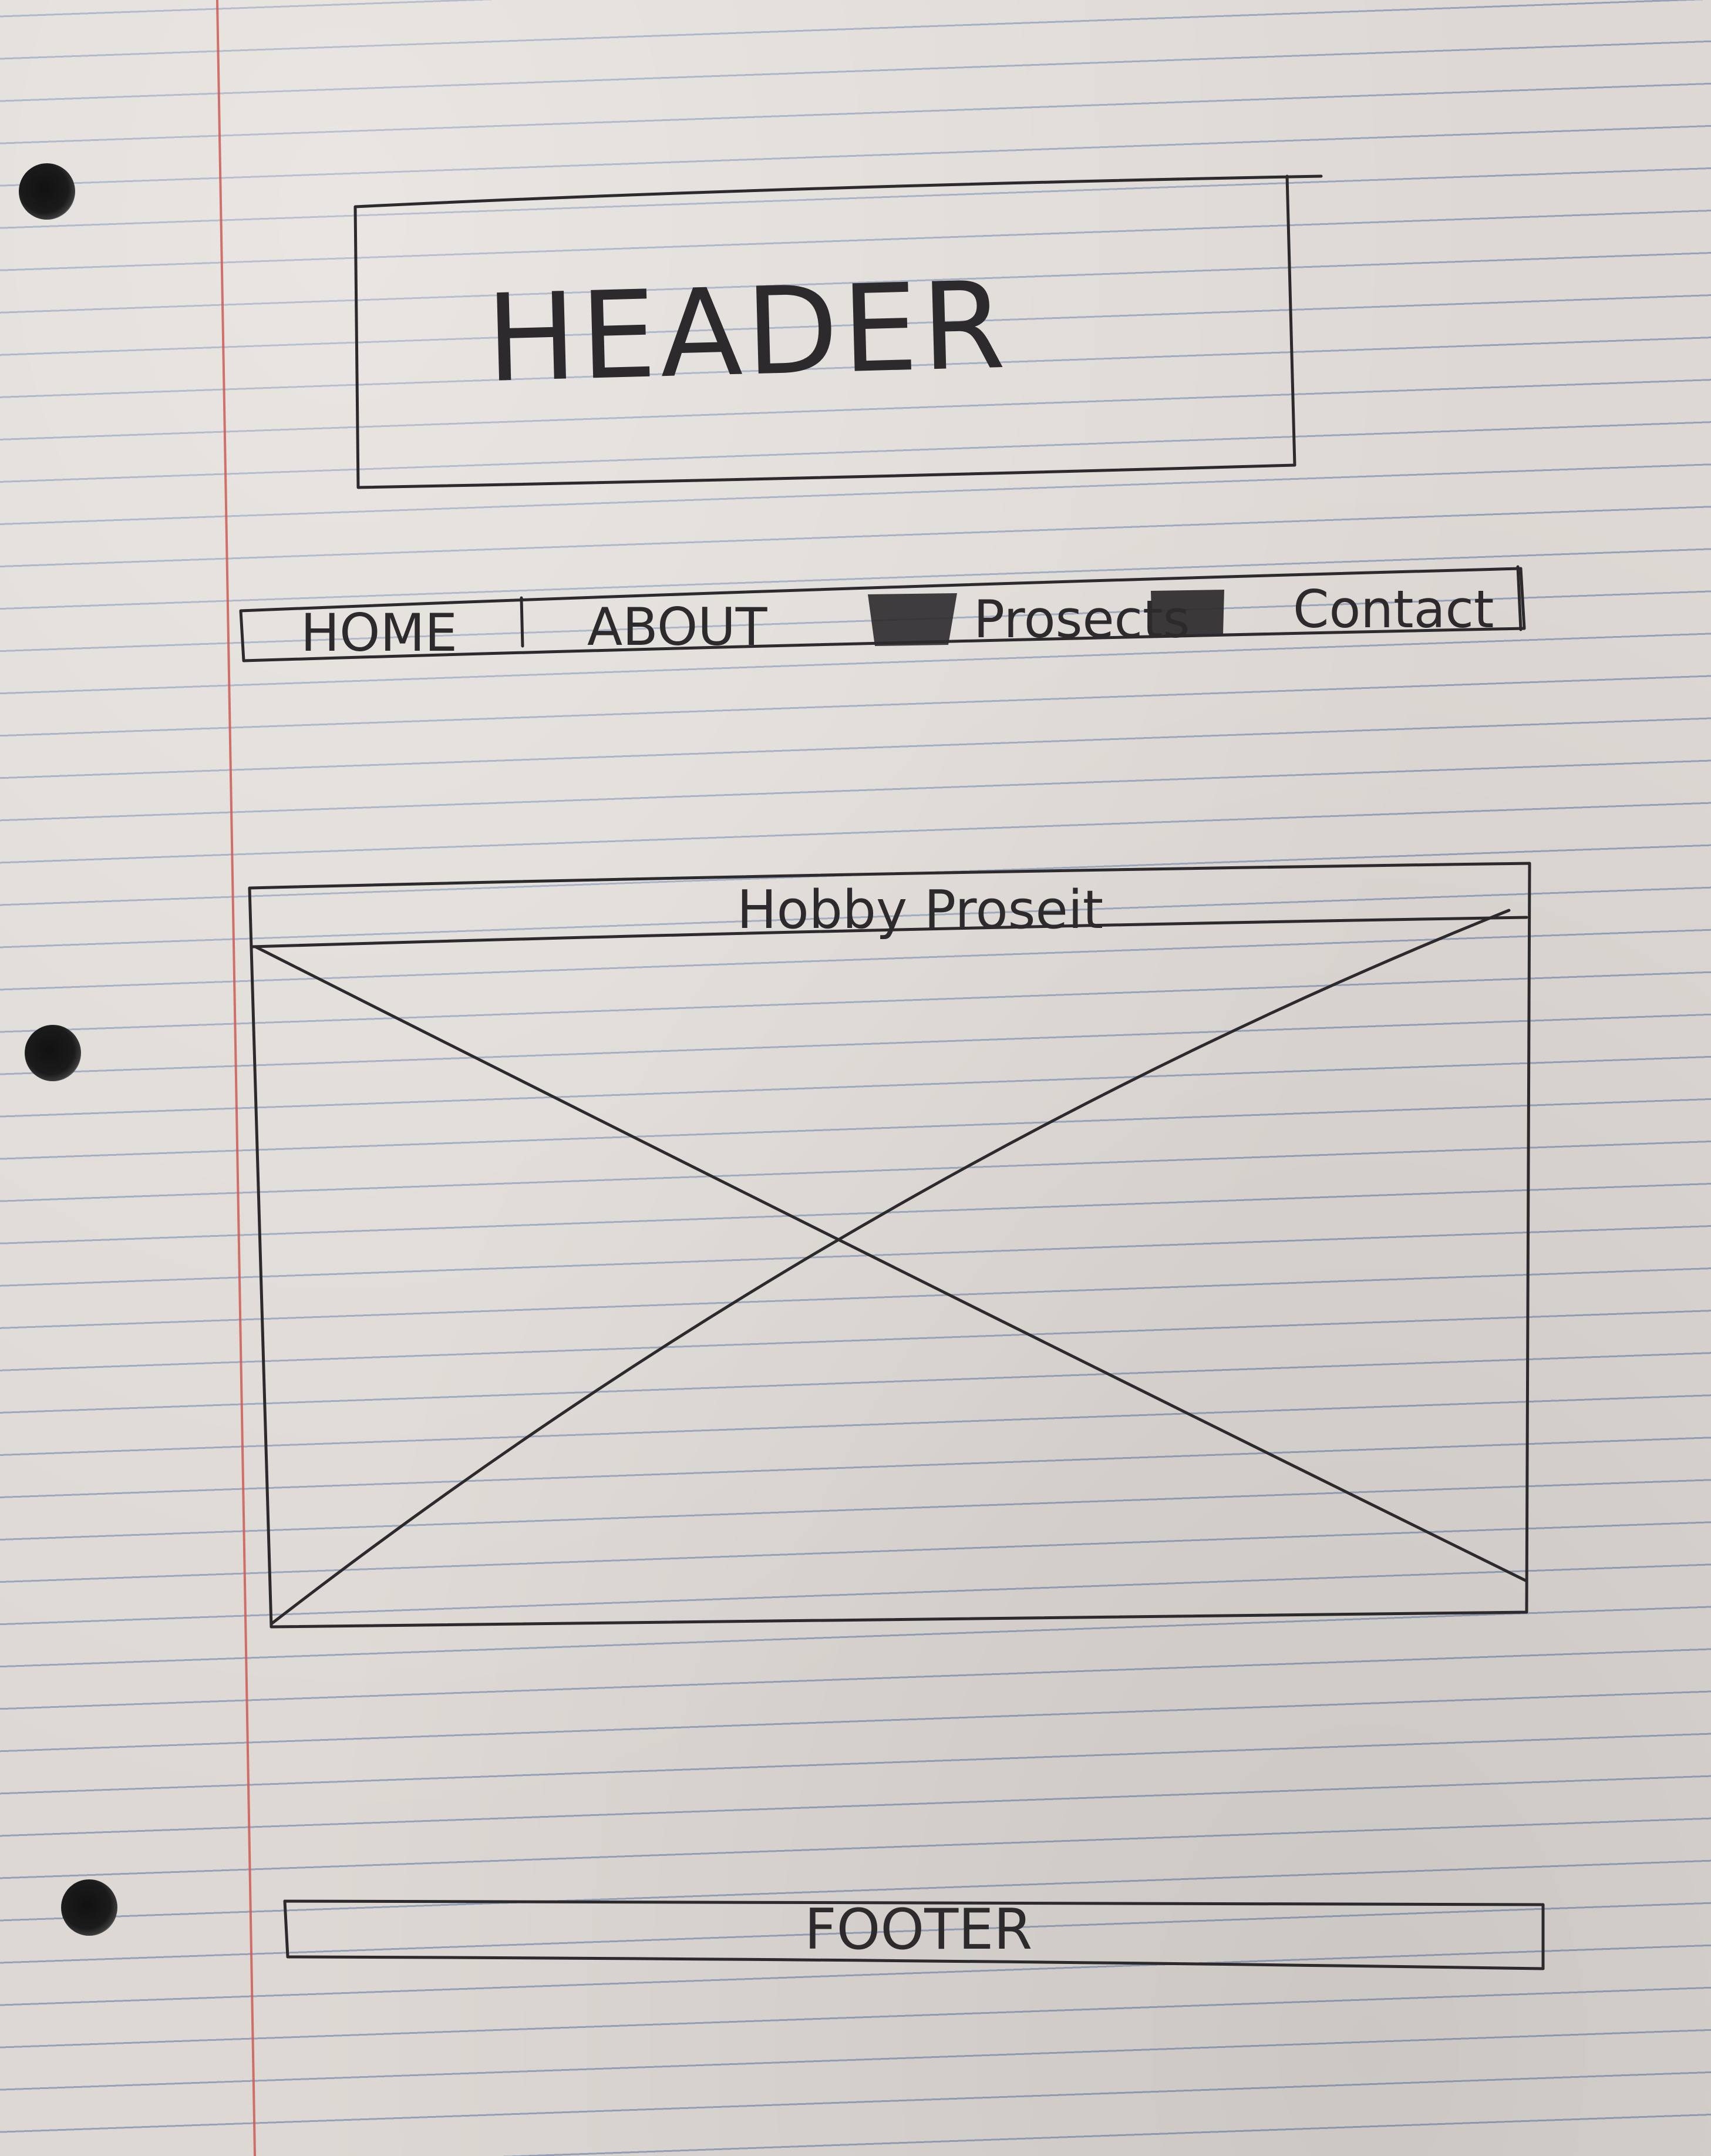 The width and height of the screenshot is (1711, 2156). What do you see at coordinates (677, 627) in the screenshot?
I see `nav-item-about: ABOUT` at bounding box center [677, 627].